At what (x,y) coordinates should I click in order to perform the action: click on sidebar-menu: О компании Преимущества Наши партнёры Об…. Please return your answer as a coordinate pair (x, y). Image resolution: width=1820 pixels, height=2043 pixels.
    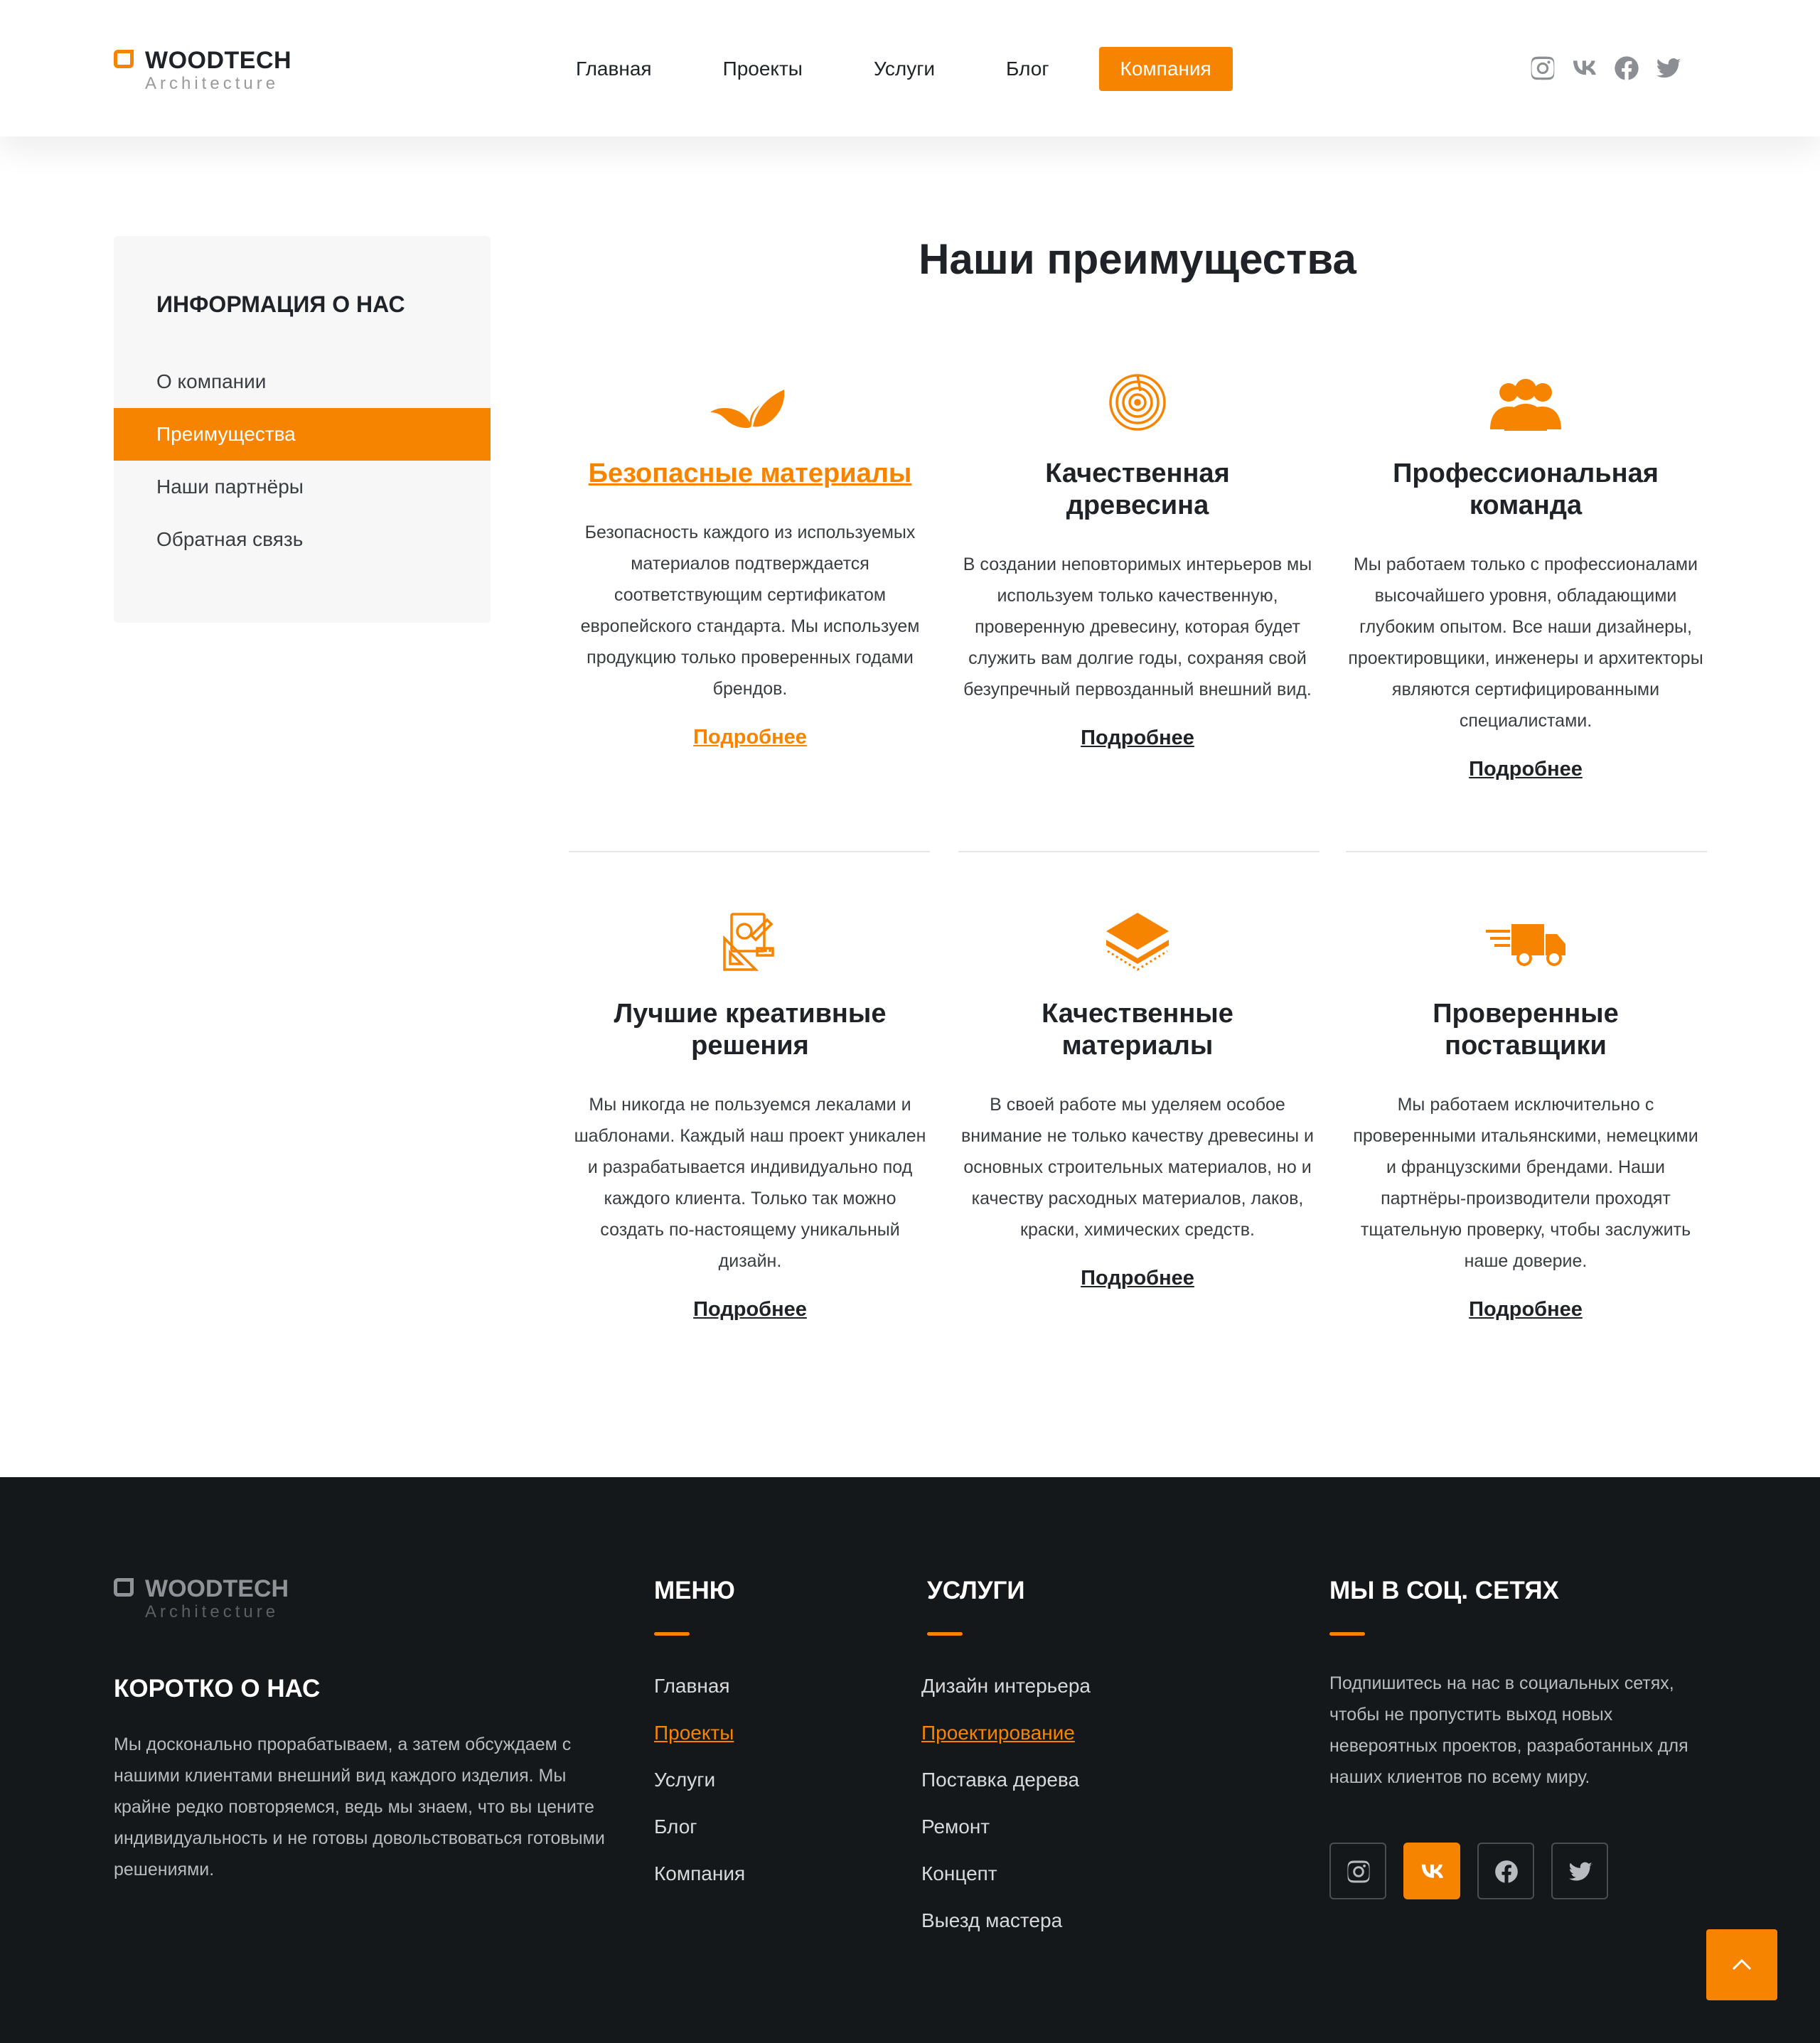
    Looking at the image, I should click on (302, 461).